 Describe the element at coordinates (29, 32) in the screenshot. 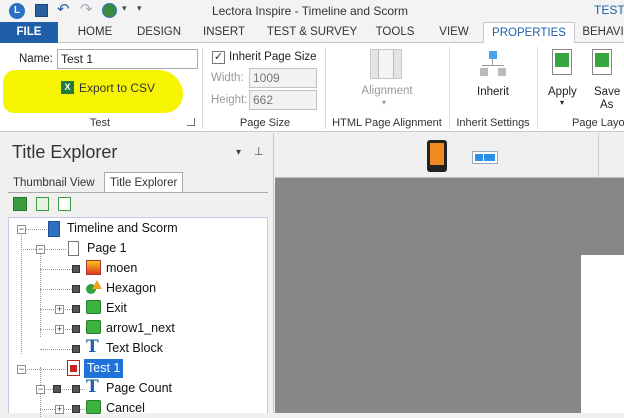

I see `tab-file: FILE` at that location.